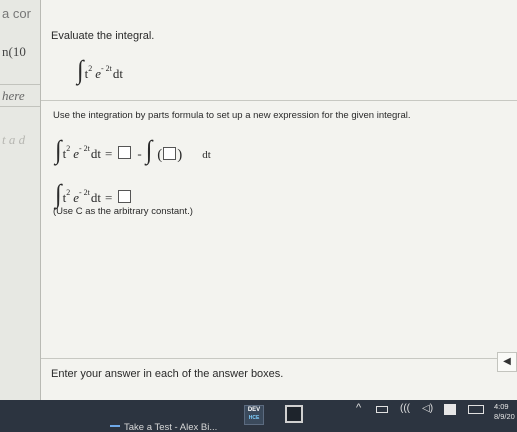 Image resolution: width=517 pixels, height=432 pixels. Describe the element at coordinates (14, 51) in the screenshot. I see `background-text-fragment: n(10` at that location.